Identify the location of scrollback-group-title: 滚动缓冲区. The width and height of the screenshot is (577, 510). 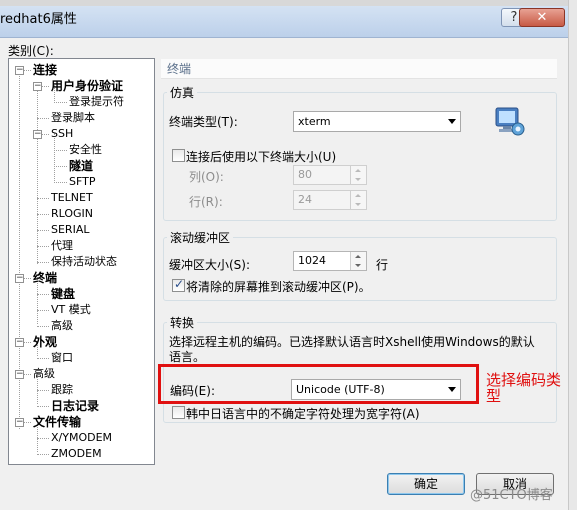
(200, 237).